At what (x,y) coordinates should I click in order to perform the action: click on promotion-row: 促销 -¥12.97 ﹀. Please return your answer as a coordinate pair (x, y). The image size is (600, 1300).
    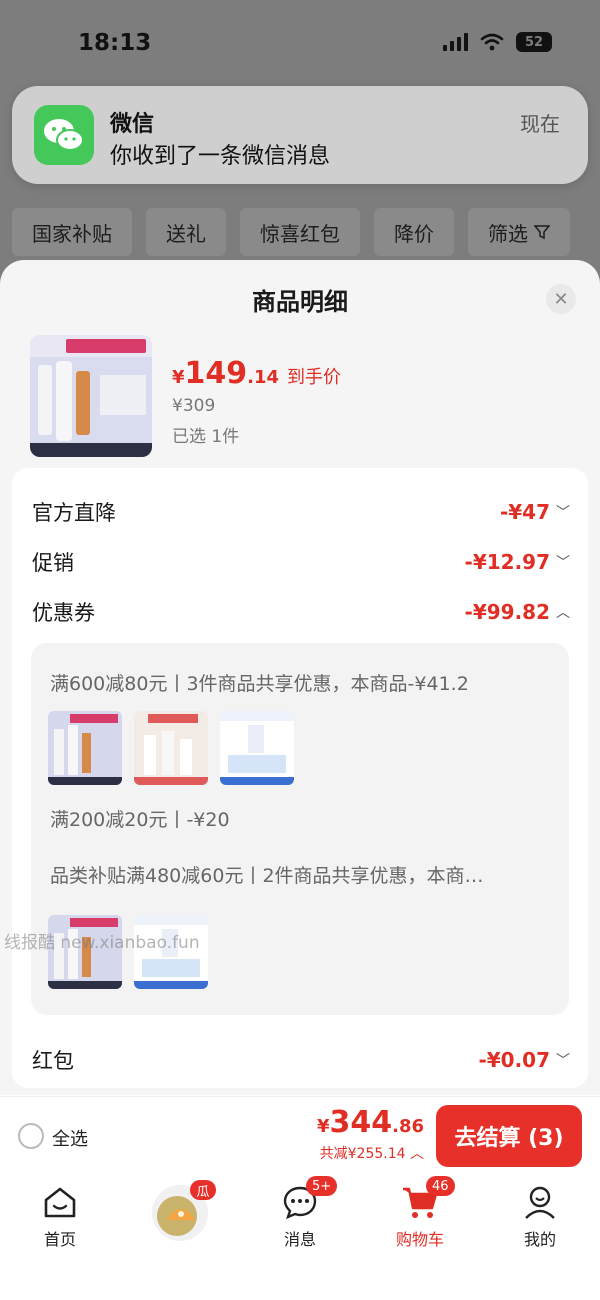
    Looking at the image, I should click on (301, 562).